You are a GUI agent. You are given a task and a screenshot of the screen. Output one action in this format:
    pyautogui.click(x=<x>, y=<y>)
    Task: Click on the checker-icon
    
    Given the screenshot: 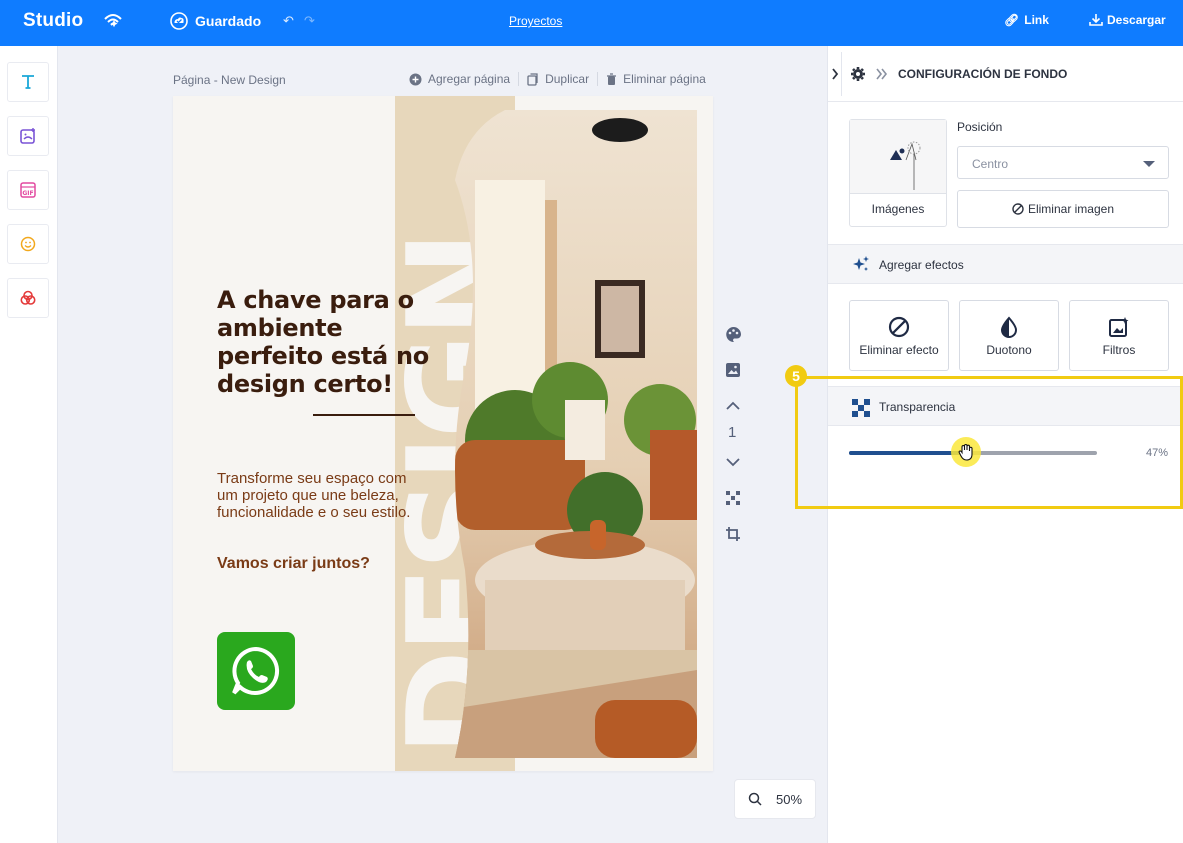 What is the action you would take?
    pyautogui.click(x=733, y=498)
    